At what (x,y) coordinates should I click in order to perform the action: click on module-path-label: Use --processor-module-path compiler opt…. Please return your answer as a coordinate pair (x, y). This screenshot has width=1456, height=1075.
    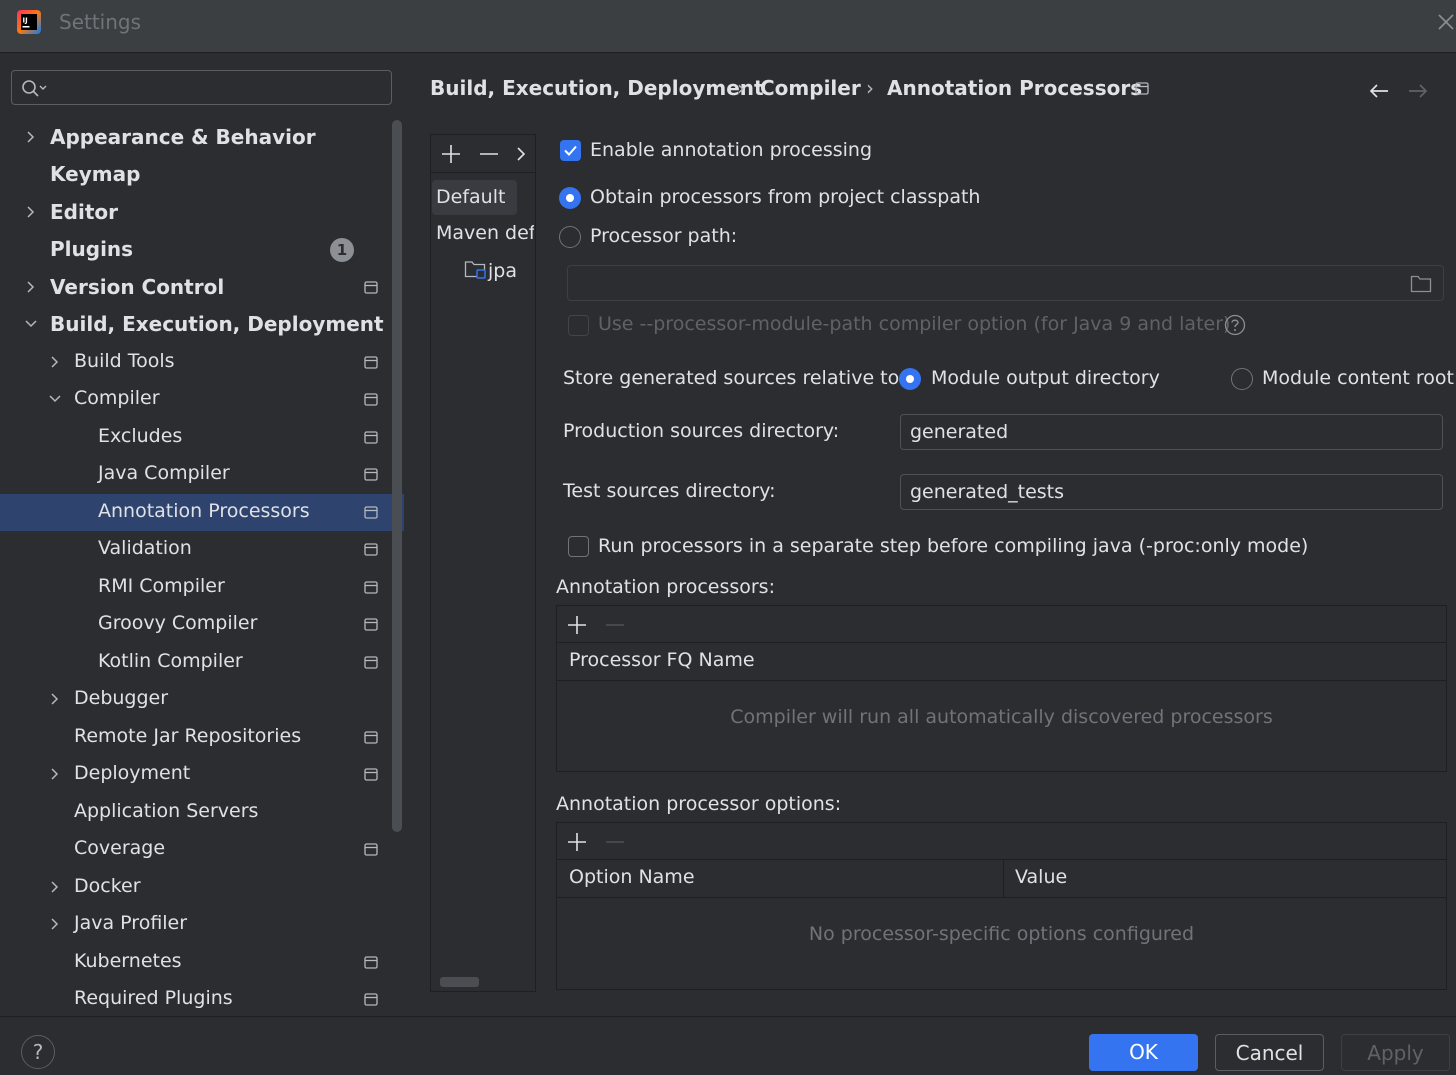
    Looking at the image, I should click on (914, 324).